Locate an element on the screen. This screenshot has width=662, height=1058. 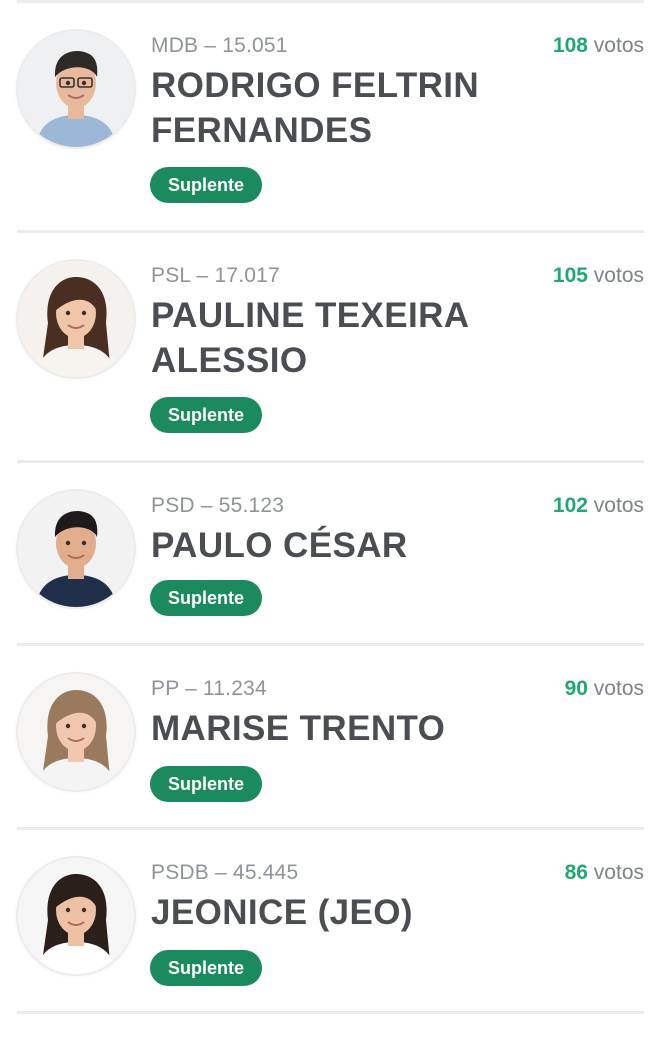
candidate-votes: 105 votos is located at coordinates (598, 276).